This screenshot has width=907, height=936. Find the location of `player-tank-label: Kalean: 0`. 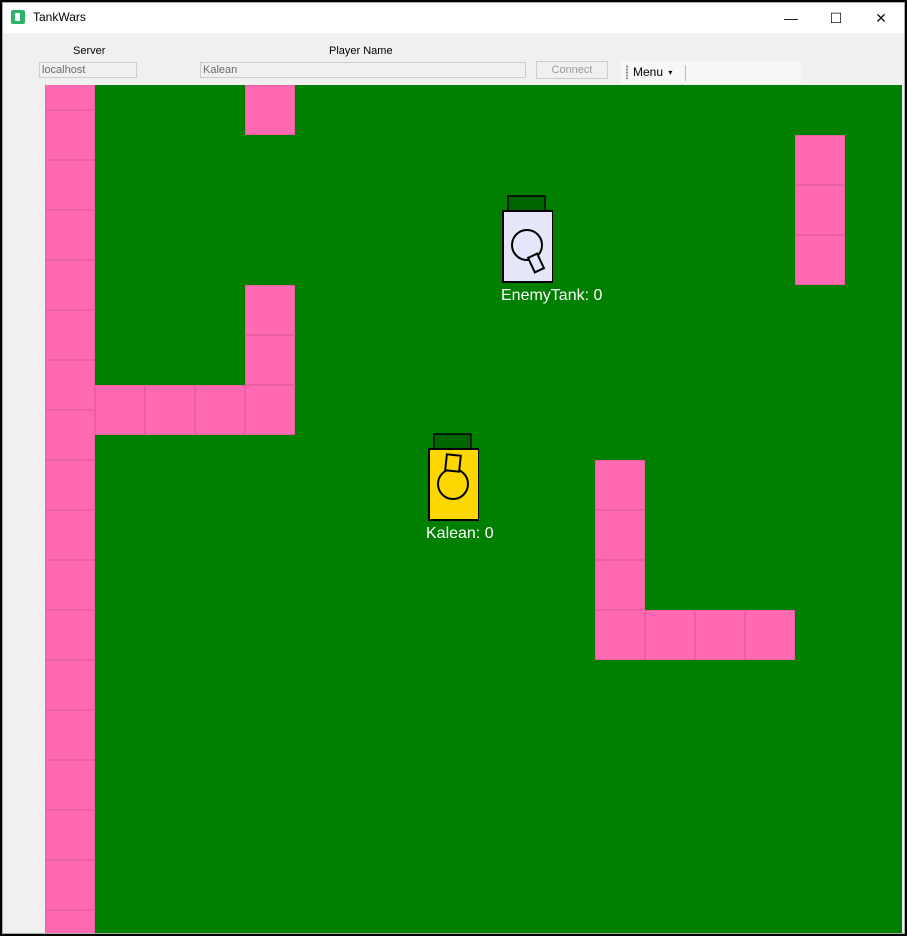

player-tank-label: Kalean: 0 is located at coordinates (460, 533).